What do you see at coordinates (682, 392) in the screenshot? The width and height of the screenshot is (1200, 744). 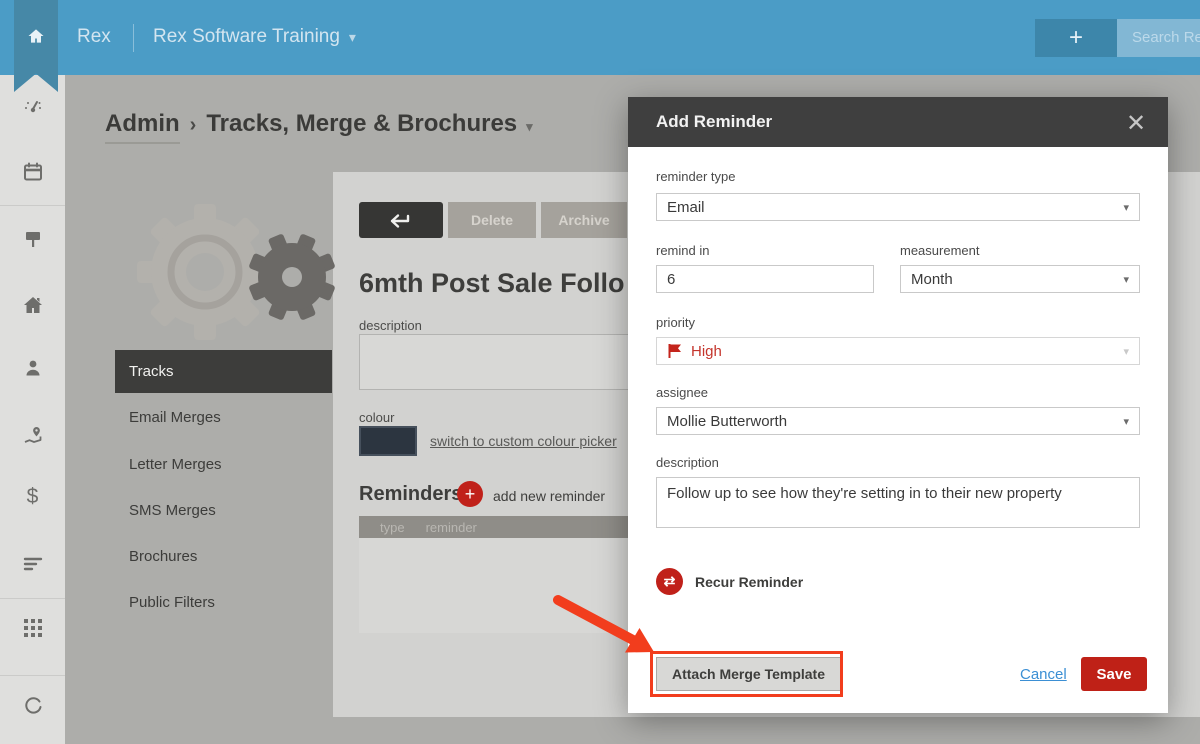 I see `assignee-label: assignee` at bounding box center [682, 392].